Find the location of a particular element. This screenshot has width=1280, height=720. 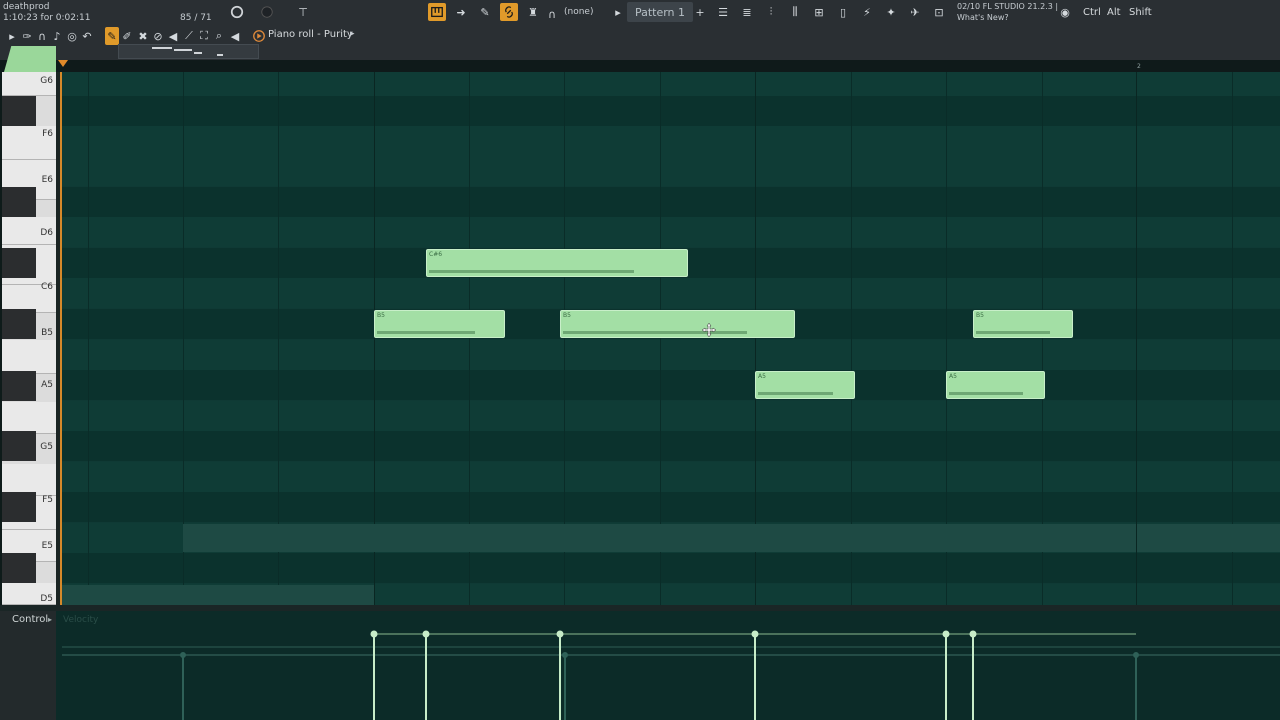

key-label-g5: G5 is located at coordinates (46, 447).